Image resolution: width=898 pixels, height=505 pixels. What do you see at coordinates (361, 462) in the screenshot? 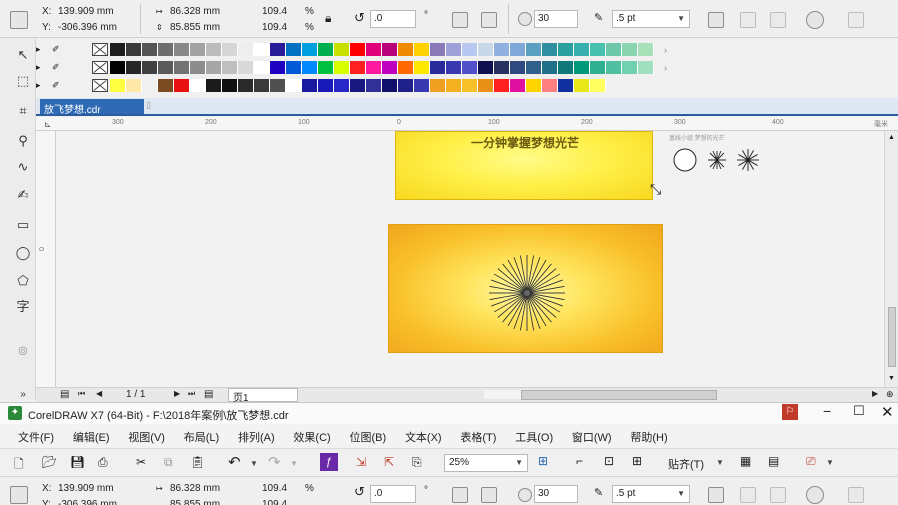
I see `import-icon: ⇲` at bounding box center [361, 462].